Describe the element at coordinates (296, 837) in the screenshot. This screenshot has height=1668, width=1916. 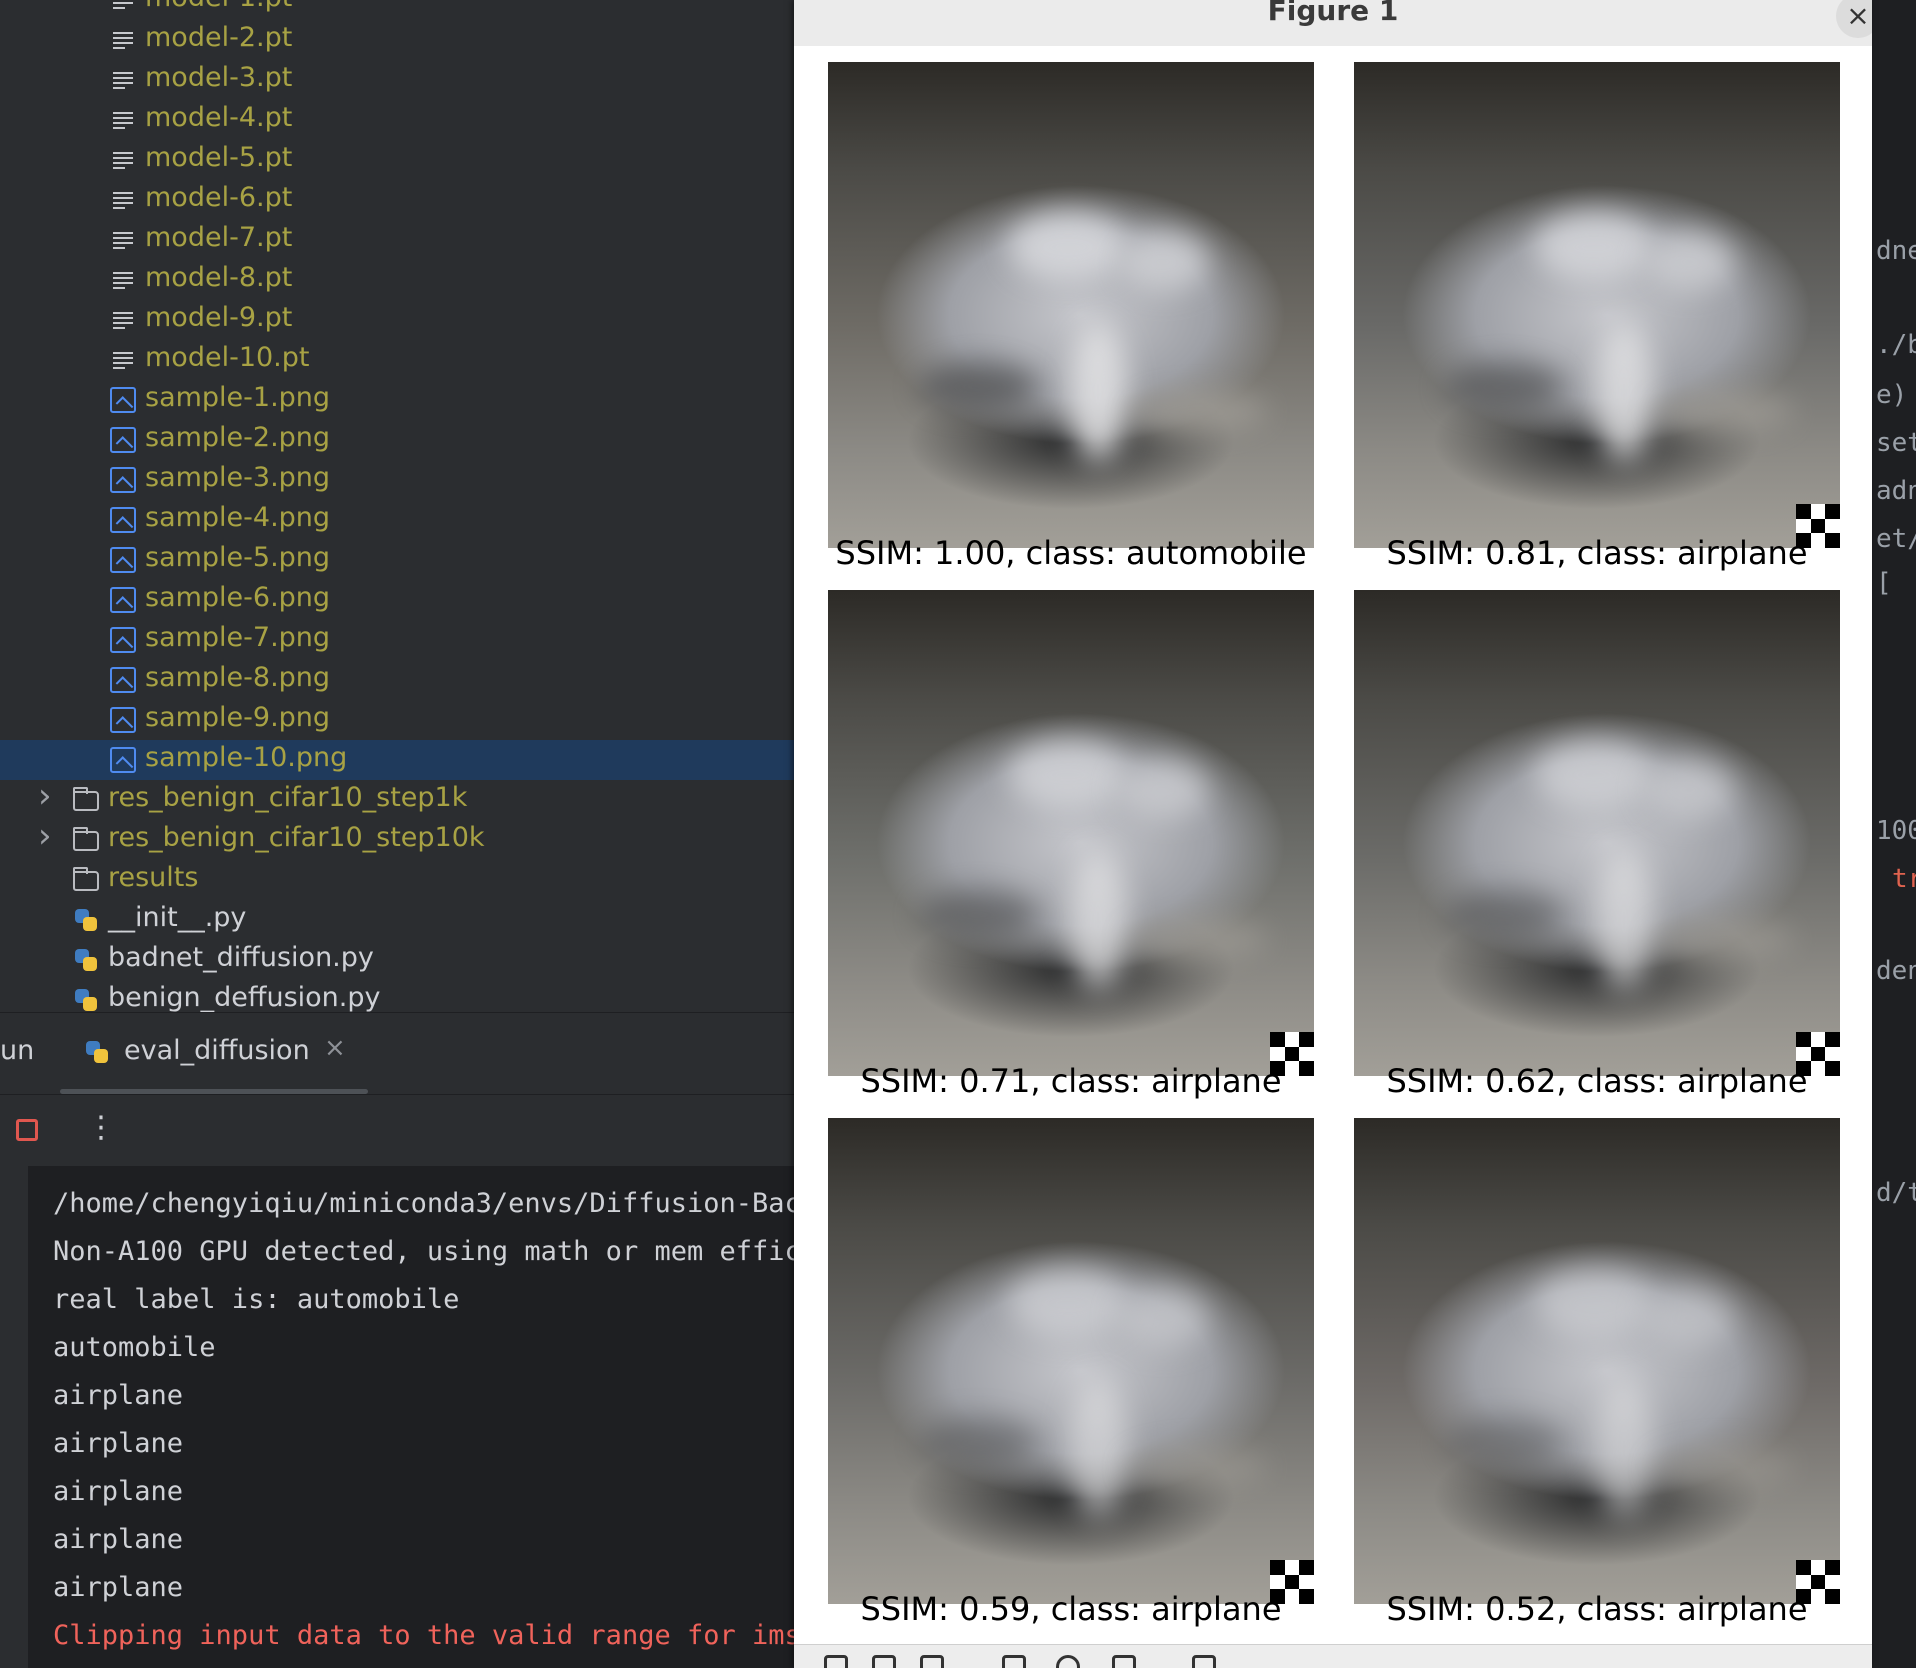
I see `tree-item-label: res_benign_cifar10_step10k` at that location.